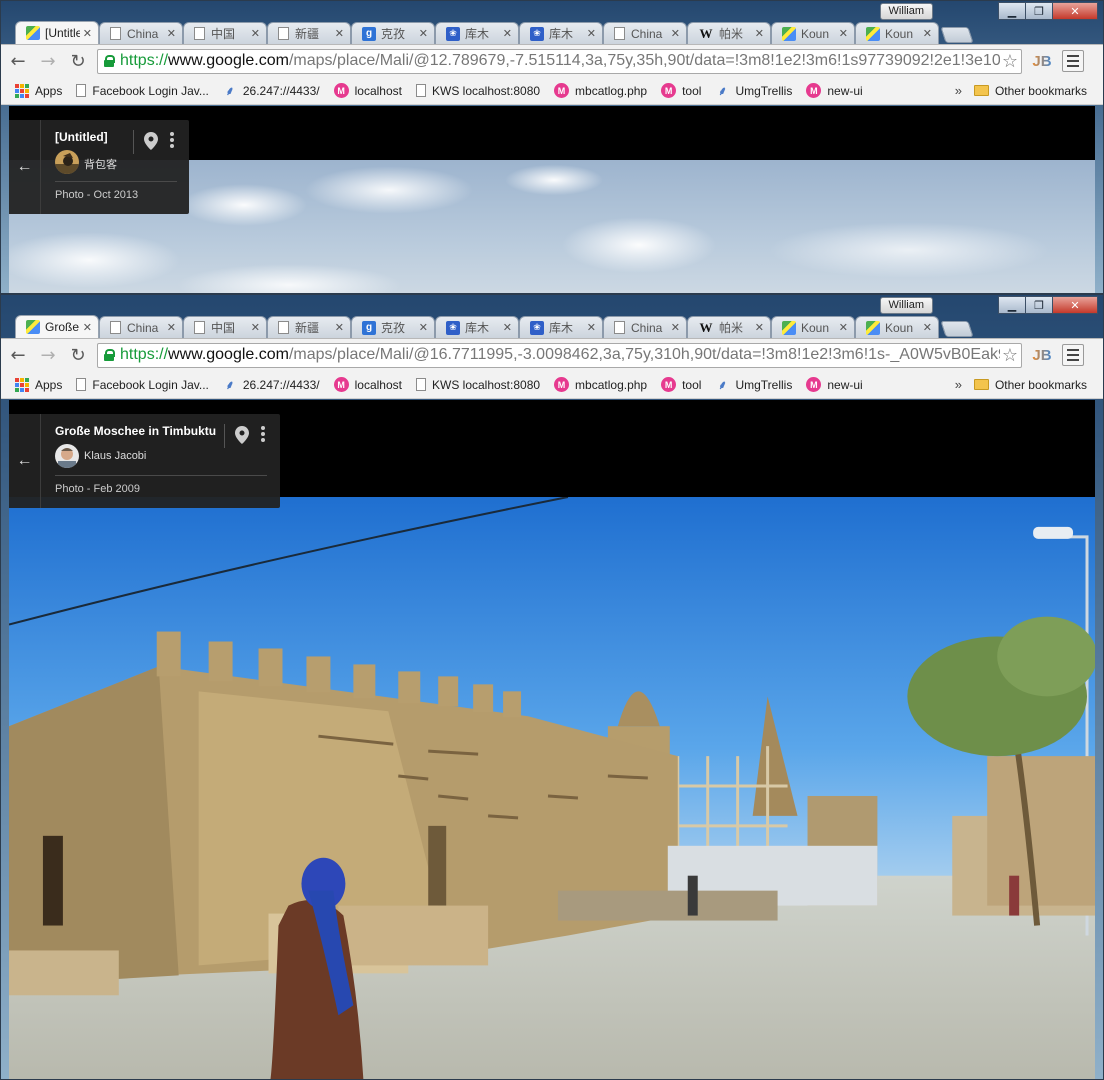  What do you see at coordinates (100, 164) in the screenshot?
I see `author-name: 背包客` at bounding box center [100, 164].